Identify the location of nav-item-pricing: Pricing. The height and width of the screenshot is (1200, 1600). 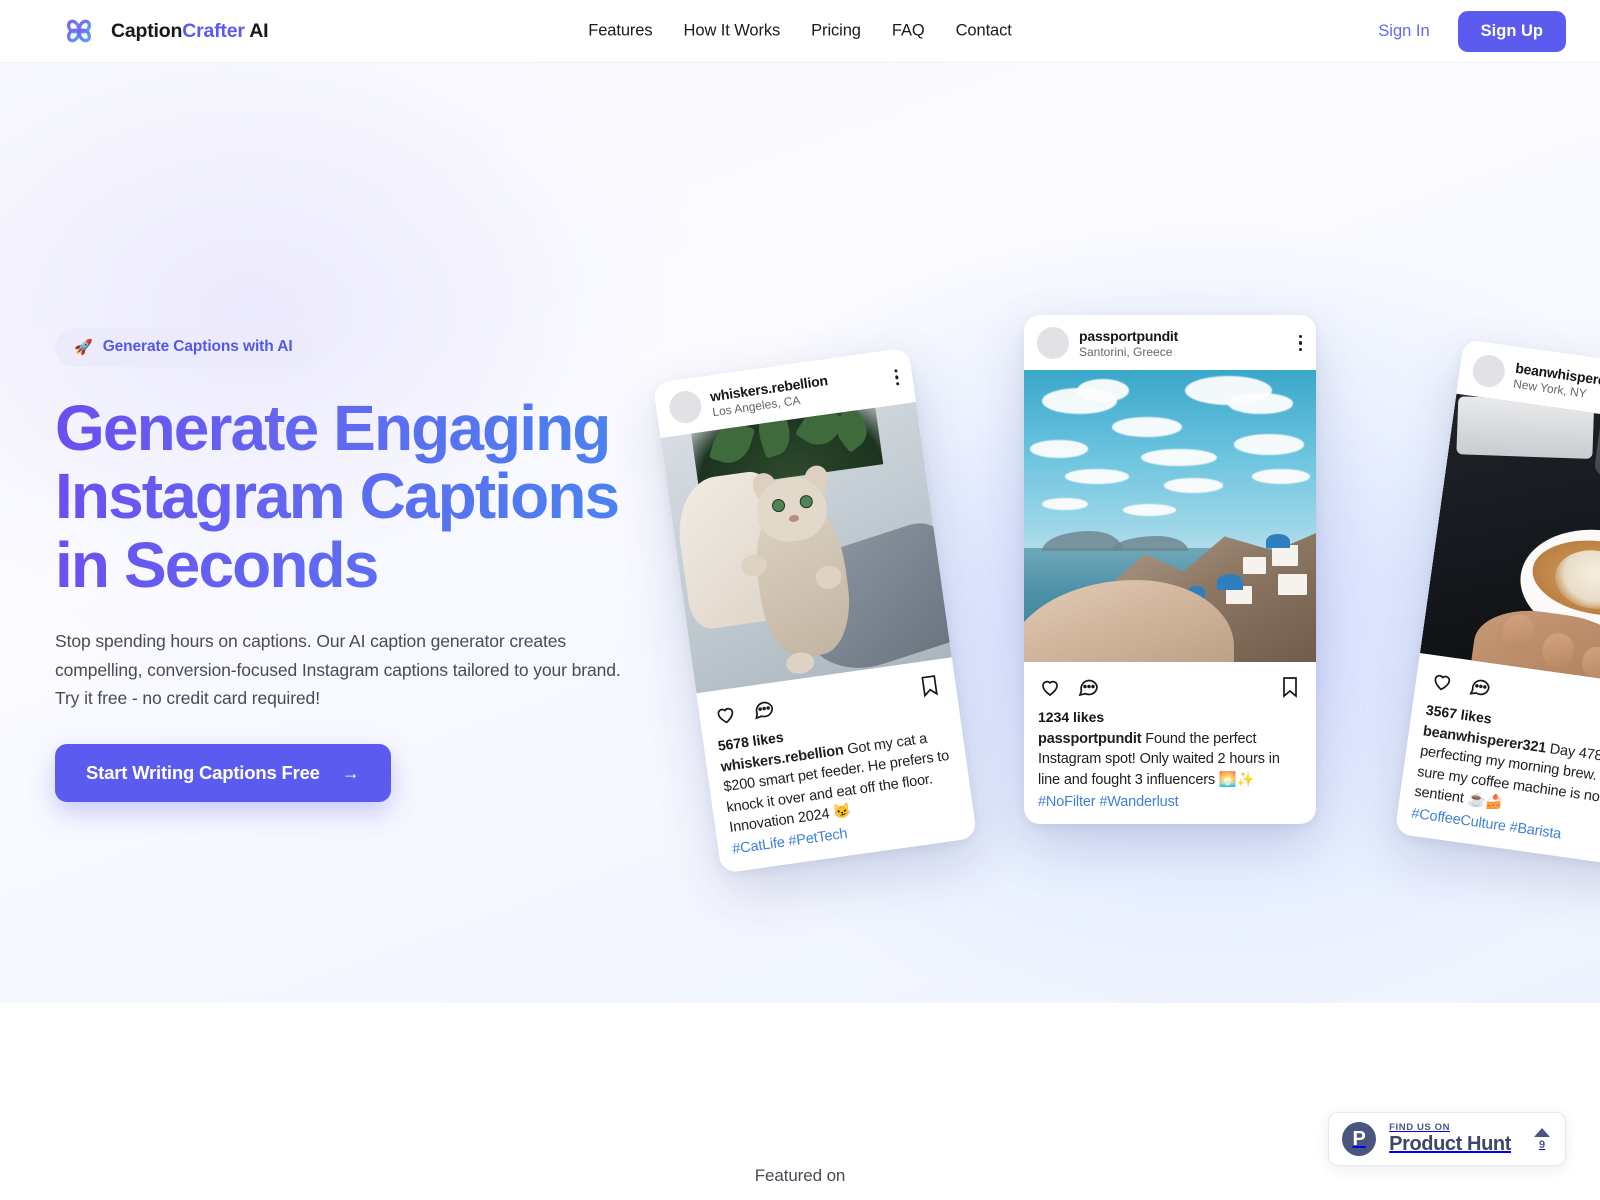
(836, 31).